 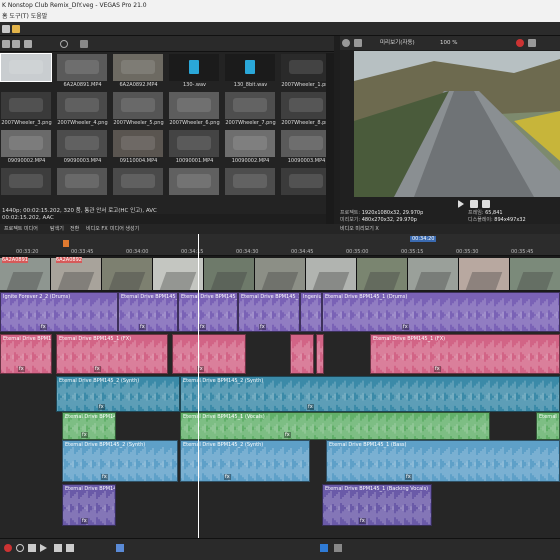 I want to click on media-item: 09090003.MP4, so click(x=83, y=148).